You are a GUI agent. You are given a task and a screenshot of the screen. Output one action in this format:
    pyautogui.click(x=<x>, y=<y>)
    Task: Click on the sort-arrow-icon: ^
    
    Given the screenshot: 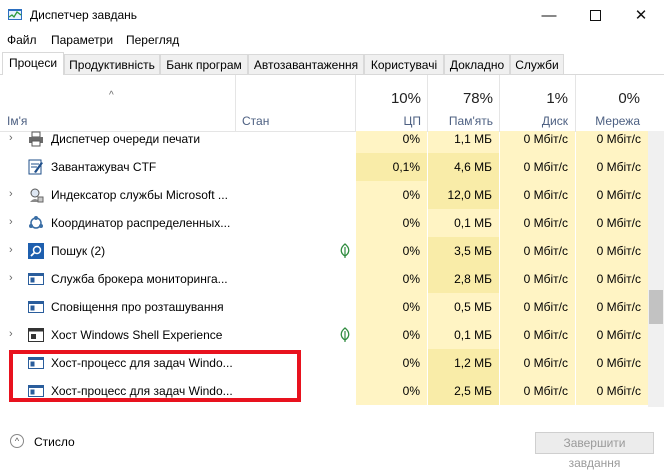 What is the action you would take?
    pyautogui.click(x=111, y=95)
    